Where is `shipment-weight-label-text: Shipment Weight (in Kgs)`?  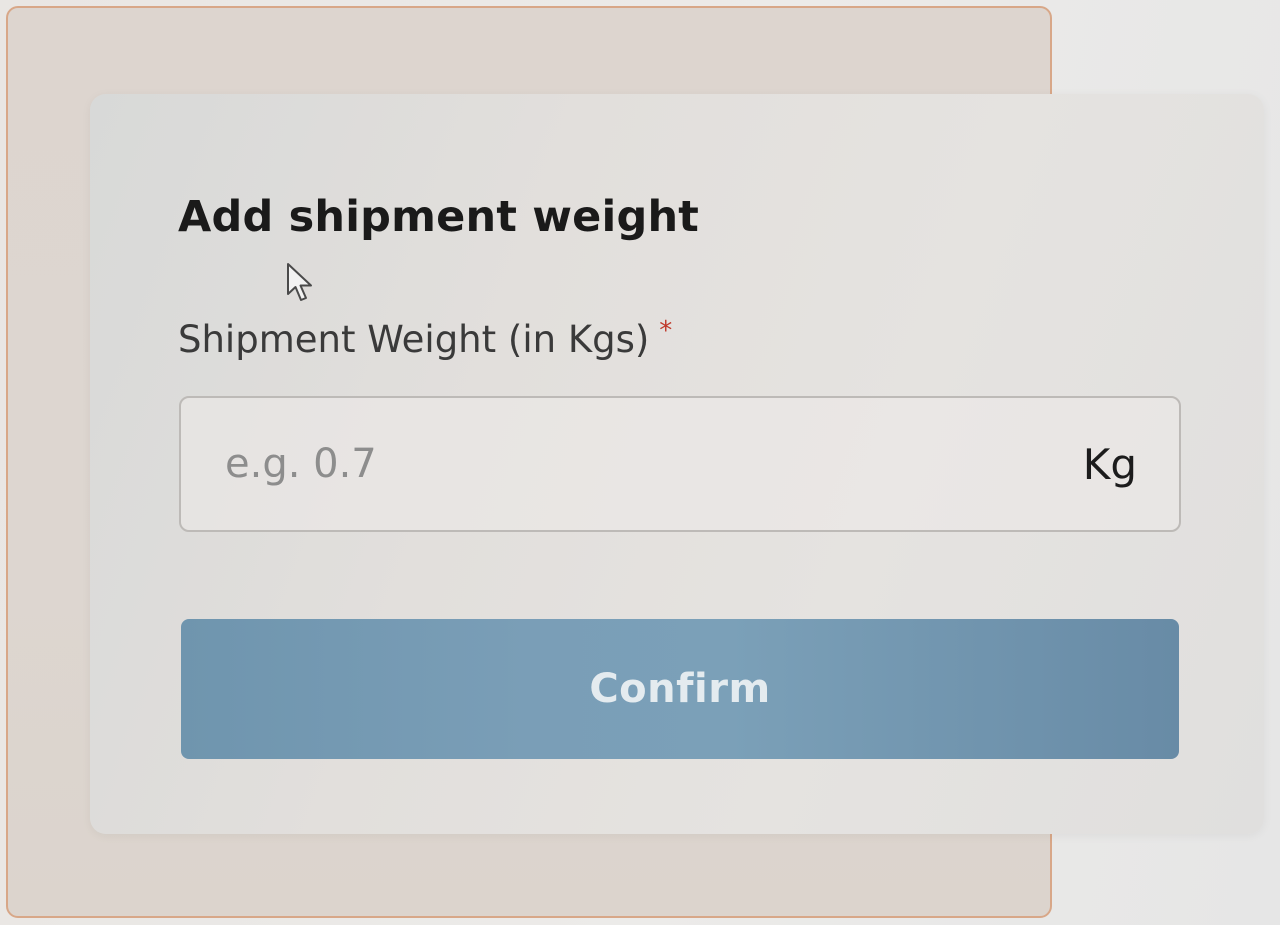
shipment-weight-label-text: Shipment Weight (in Kgs) is located at coordinates (414, 339).